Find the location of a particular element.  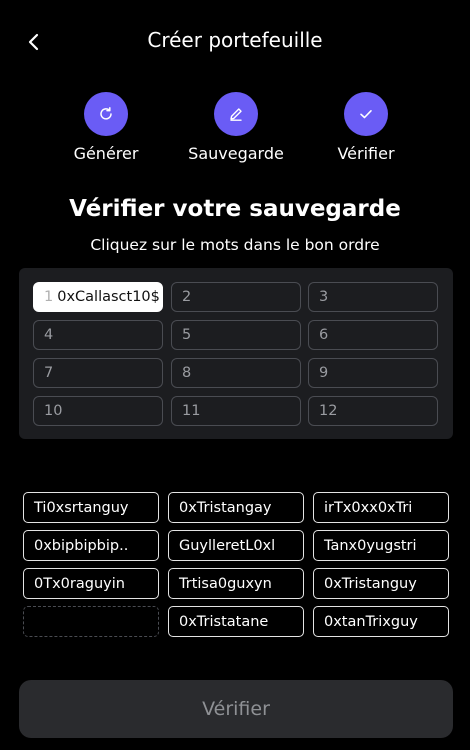

step-verify-label: Vérifier is located at coordinates (366, 153).